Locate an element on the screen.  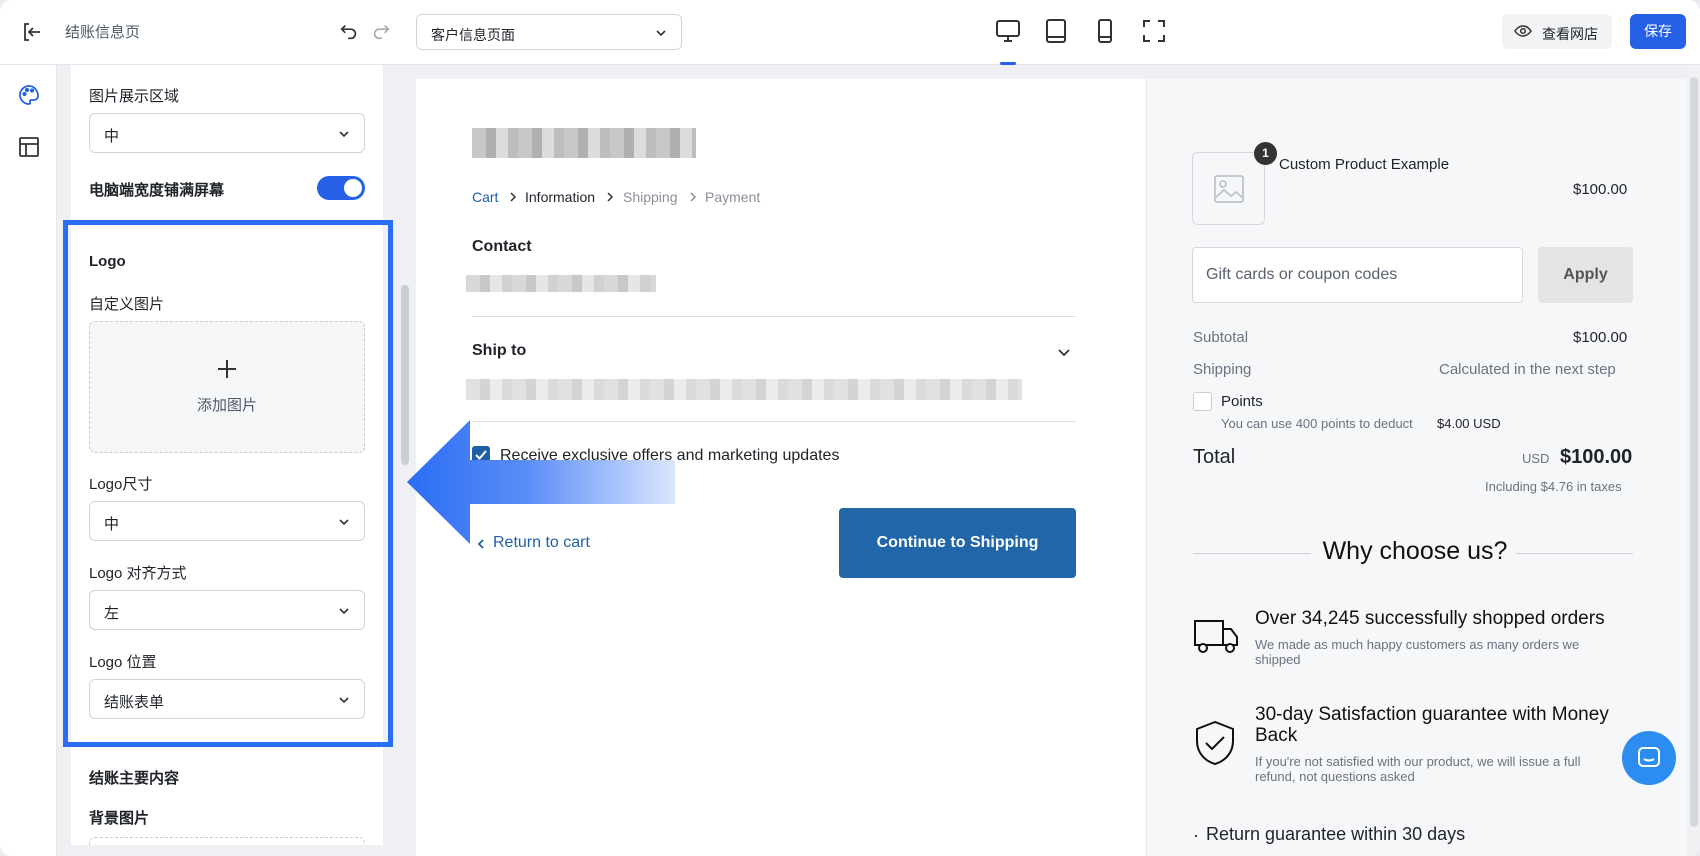
page-title: 结账信息页 is located at coordinates (103, 32).